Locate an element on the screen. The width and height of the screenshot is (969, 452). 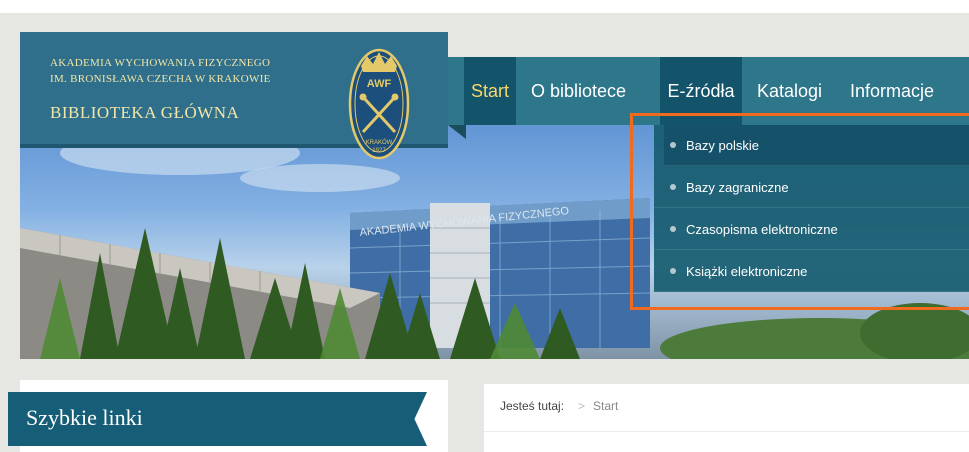
breadcrumb: Jesteś tutaj: > Start is located at coordinates (559, 406).